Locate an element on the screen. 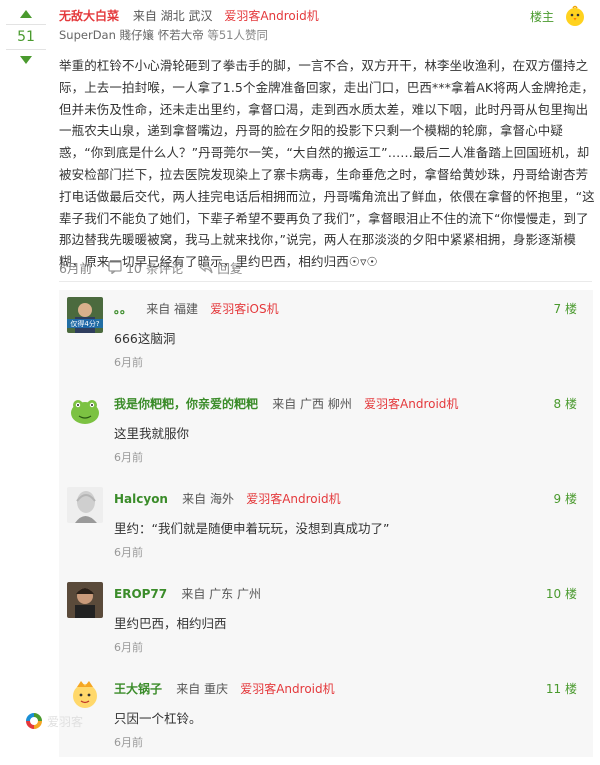  likes-line: SuperDan 賤仔孃 怀若大帝 等51人赞同 is located at coordinates (163, 35).